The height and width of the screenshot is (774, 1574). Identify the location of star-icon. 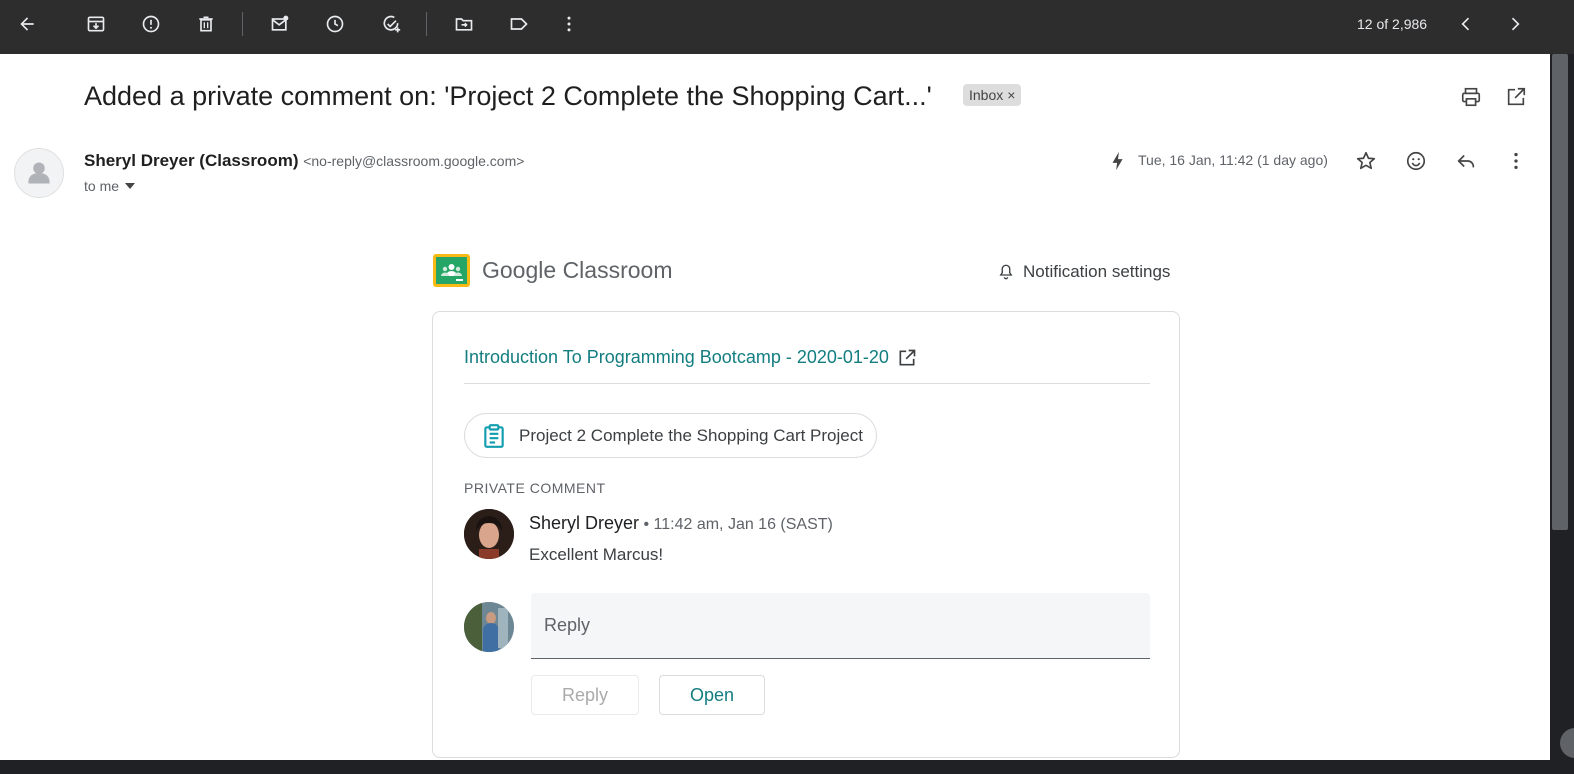
(1366, 161).